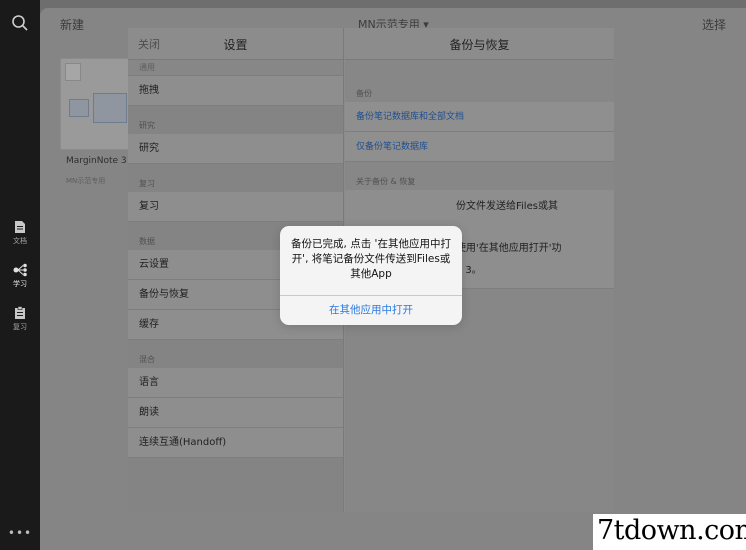 This screenshot has height=550, width=746. Describe the element at coordinates (72, 24) in the screenshot. I see `new-button: 新建` at that location.